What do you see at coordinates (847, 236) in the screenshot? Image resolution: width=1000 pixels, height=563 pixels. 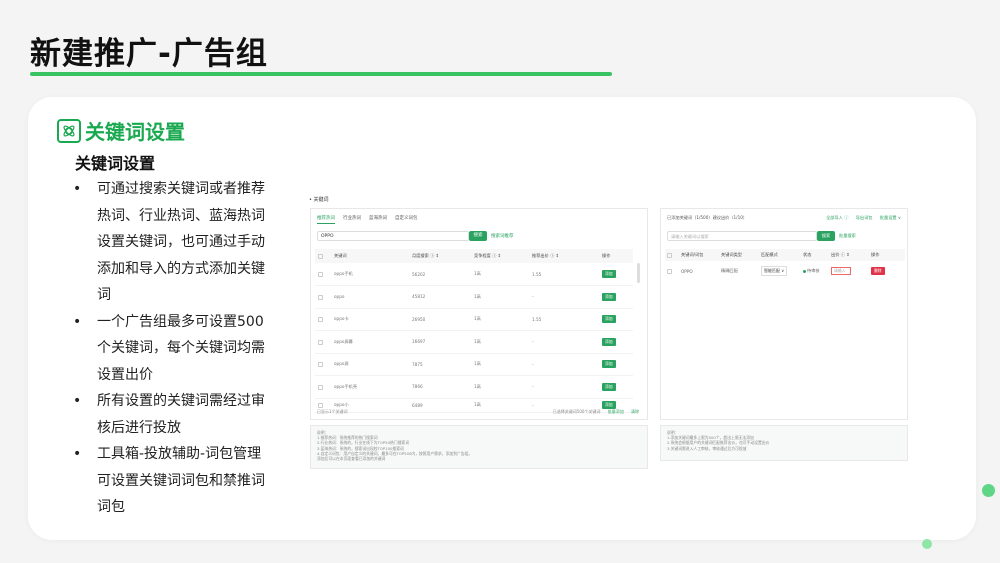 I see `batch-search-link: 批量搜索` at bounding box center [847, 236].